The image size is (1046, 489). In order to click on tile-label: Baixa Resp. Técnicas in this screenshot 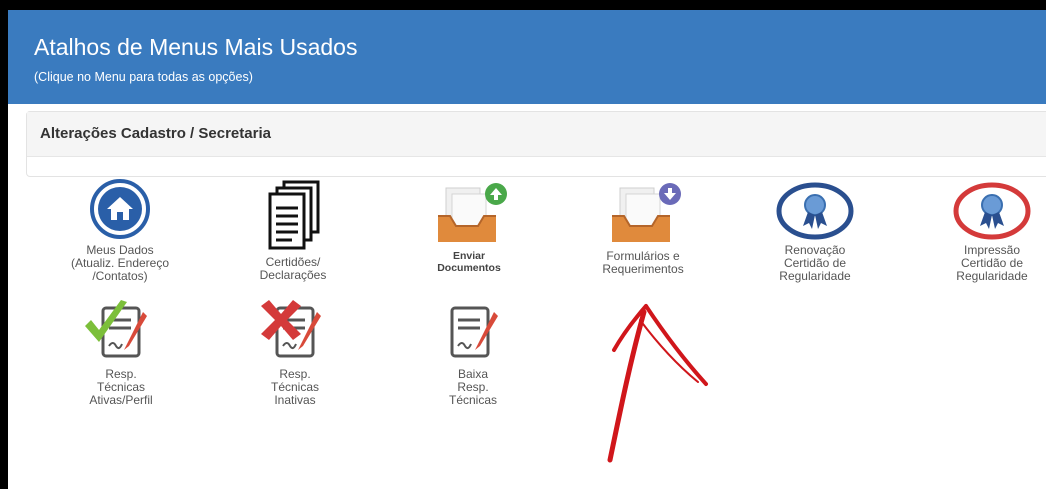, I will do `click(473, 387)`.